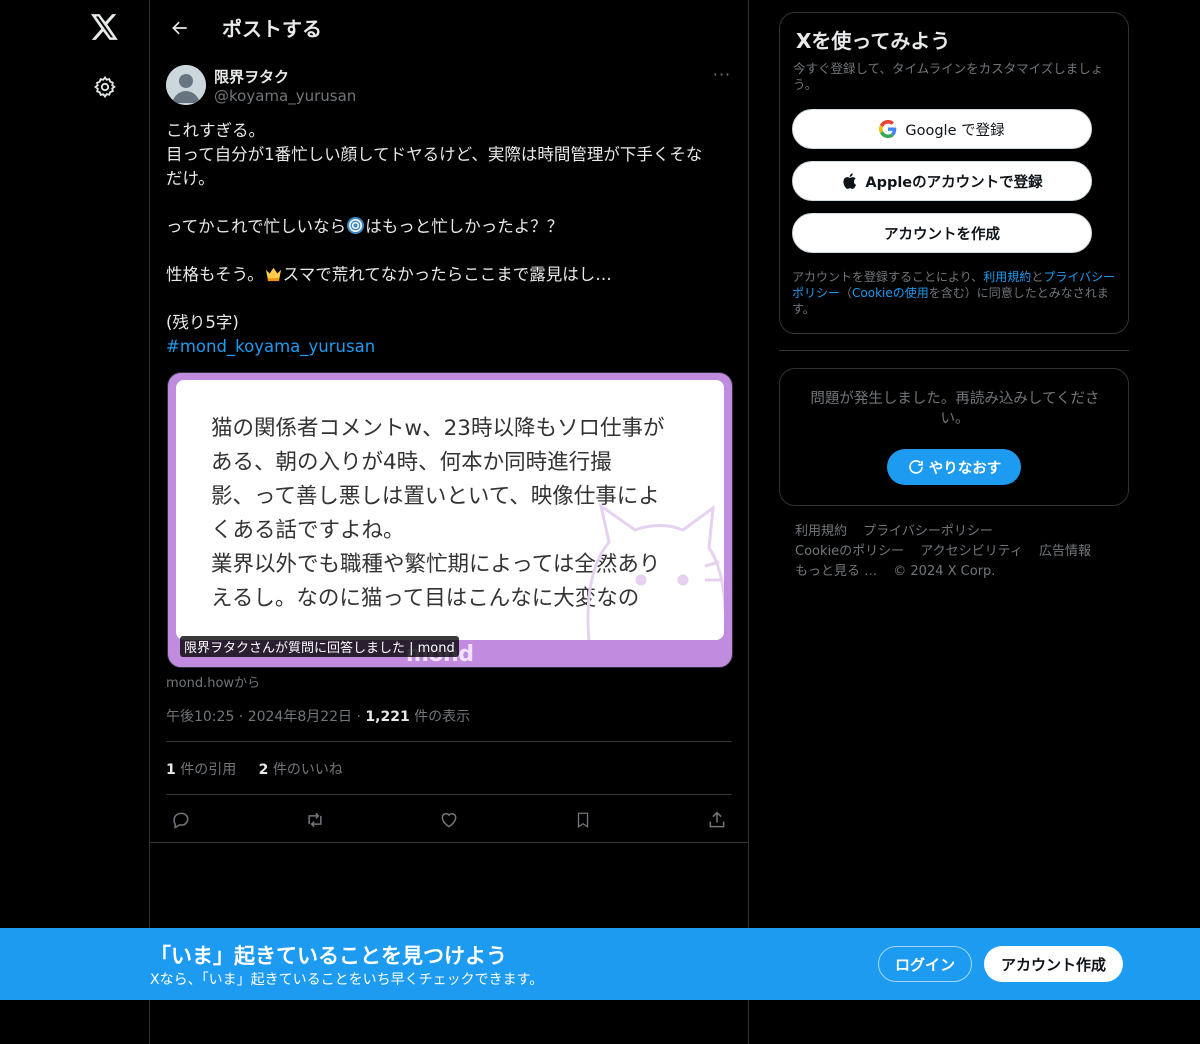 This screenshot has width=1200, height=1044. What do you see at coordinates (873, 41) in the screenshot?
I see `signup-title: Xを使ってみよう` at bounding box center [873, 41].